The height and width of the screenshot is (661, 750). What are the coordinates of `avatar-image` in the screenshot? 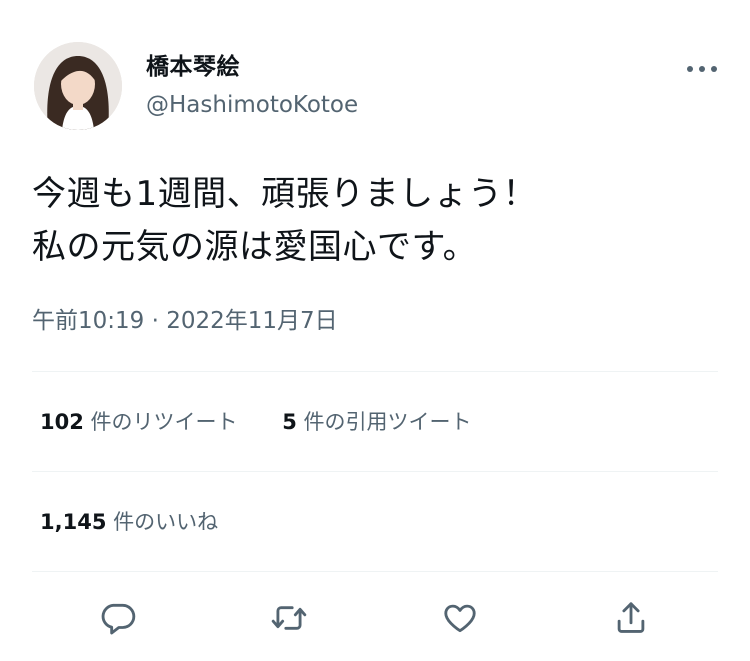 It's located at (78, 86).